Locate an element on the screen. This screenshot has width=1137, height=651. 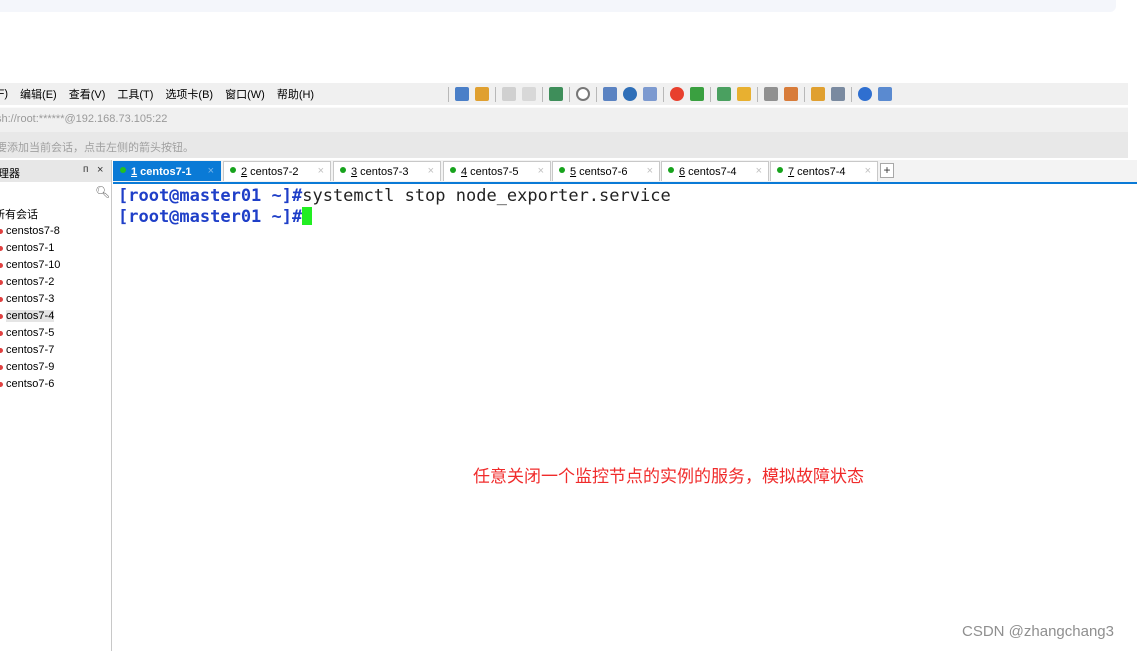
new-session-icon is located at coordinates (462, 94).